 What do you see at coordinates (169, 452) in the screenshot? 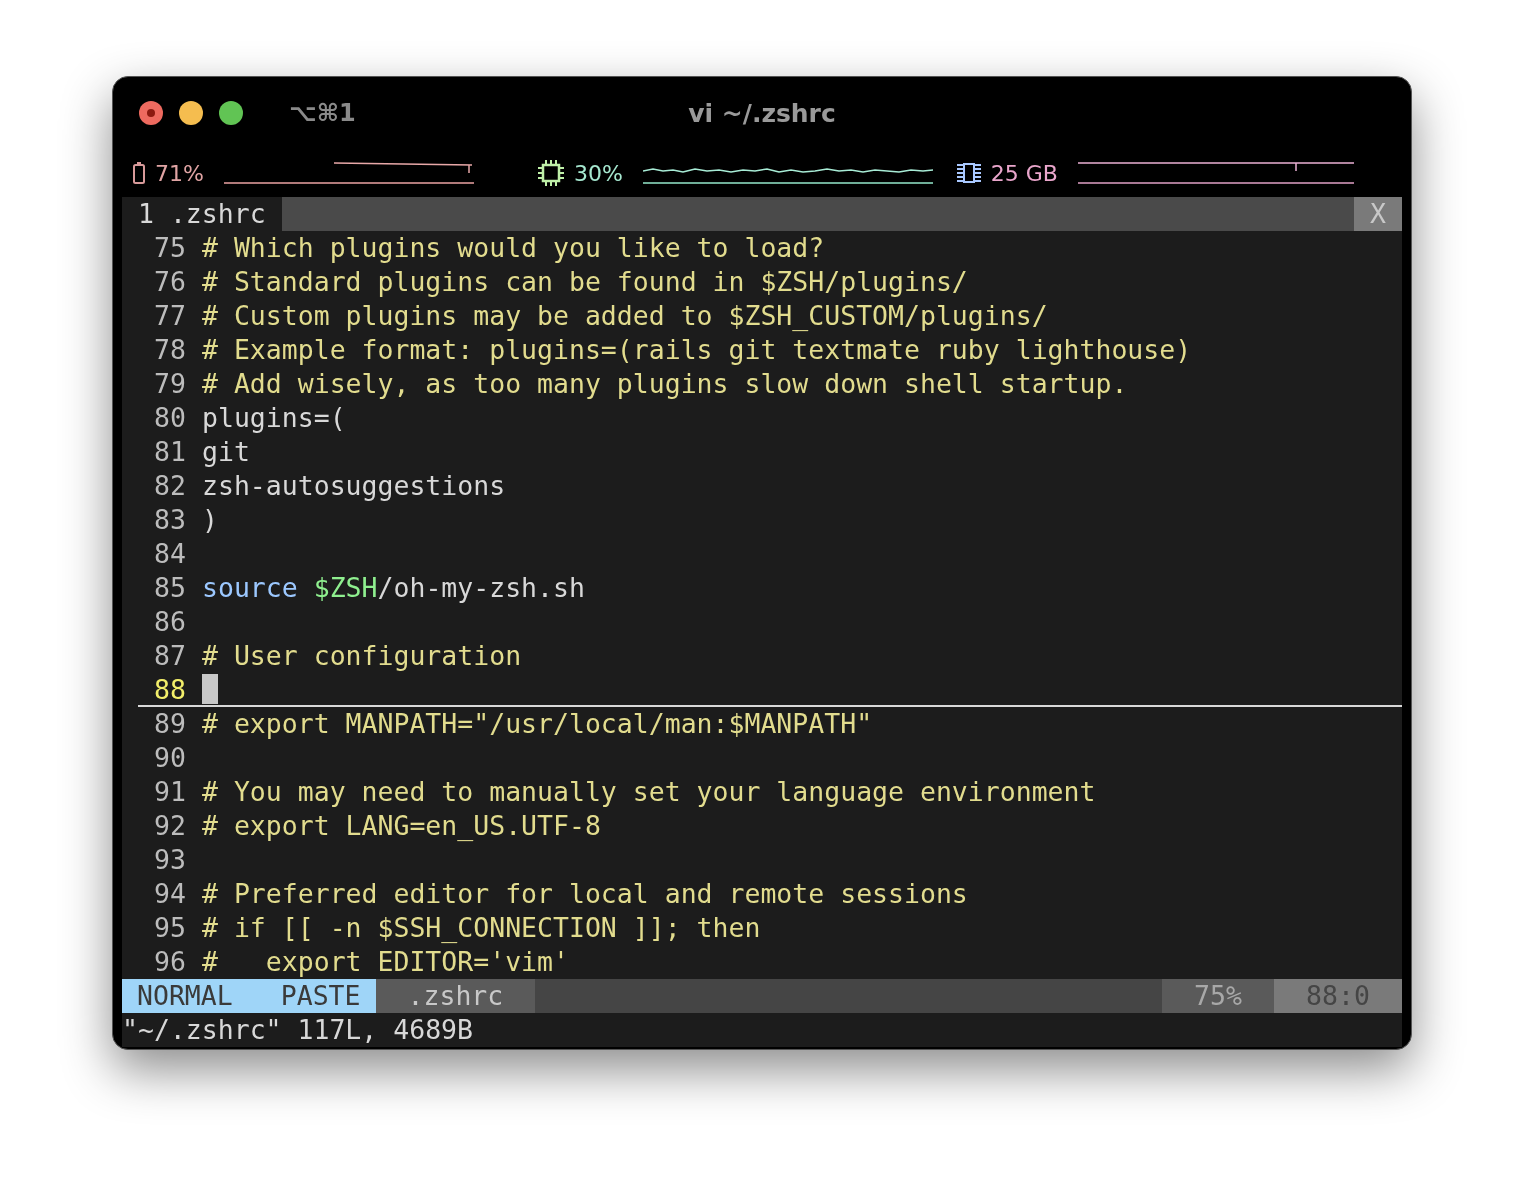
I see `line-number: 81` at bounding box center [169, 452].